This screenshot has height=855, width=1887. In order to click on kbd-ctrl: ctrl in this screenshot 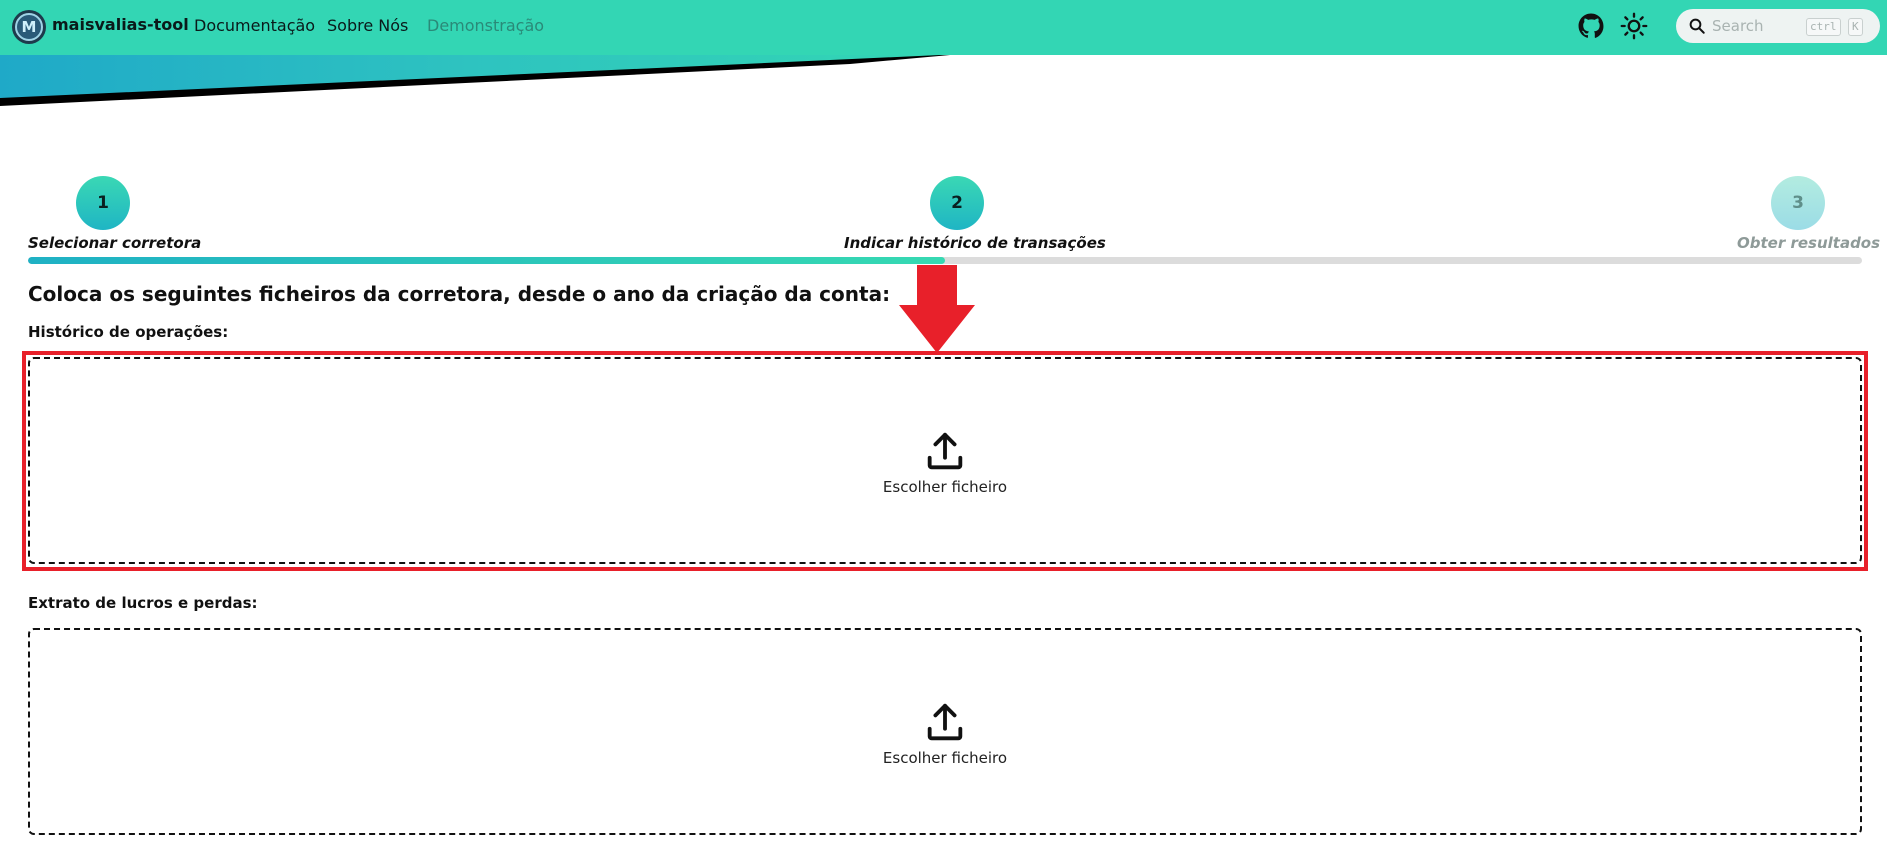, I will do `click(1823, 27)`.